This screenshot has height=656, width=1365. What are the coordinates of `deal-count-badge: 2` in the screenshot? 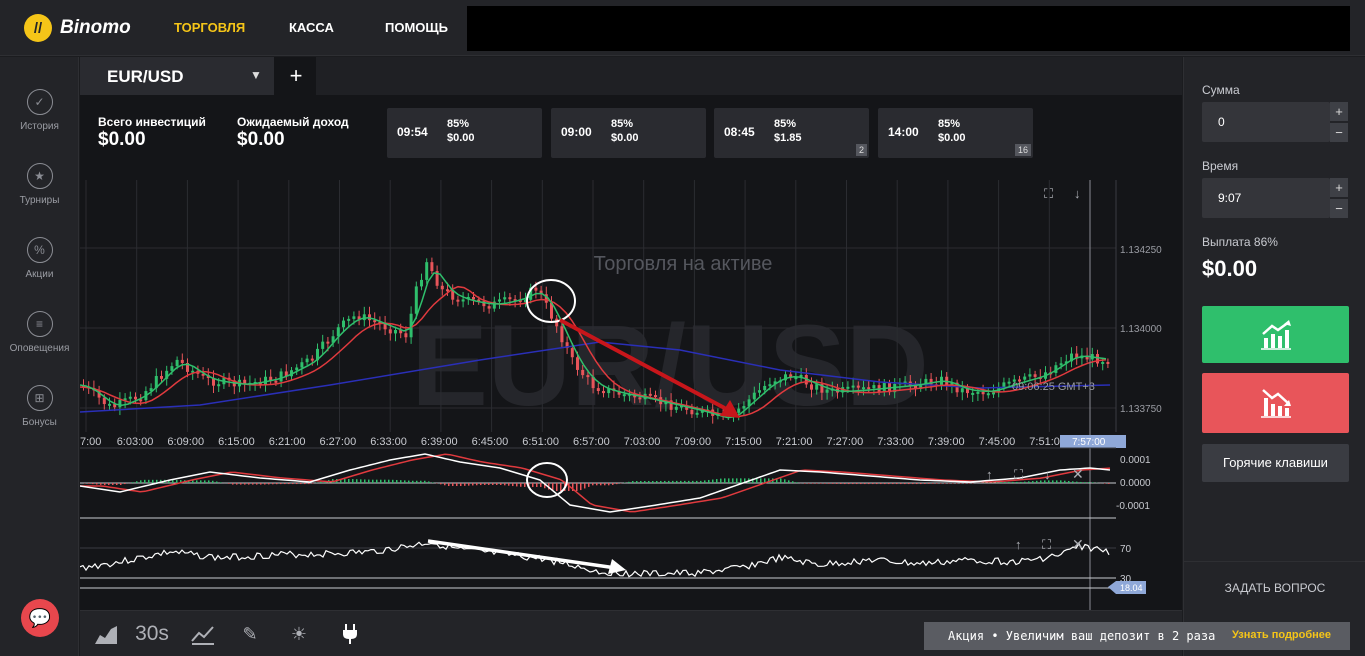 It's located at (861, 150).